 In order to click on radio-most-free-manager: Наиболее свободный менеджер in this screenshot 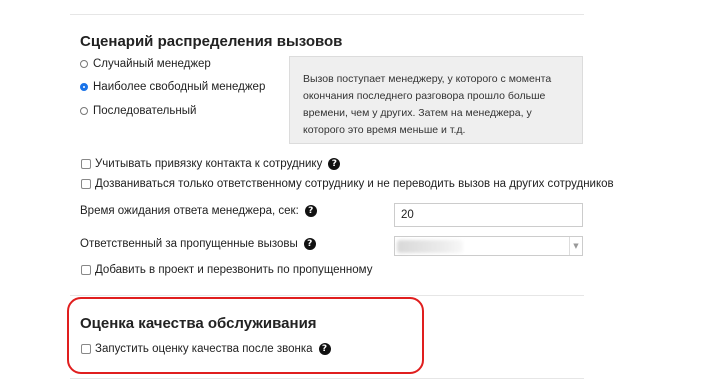, I will do `click(172, 87)`.